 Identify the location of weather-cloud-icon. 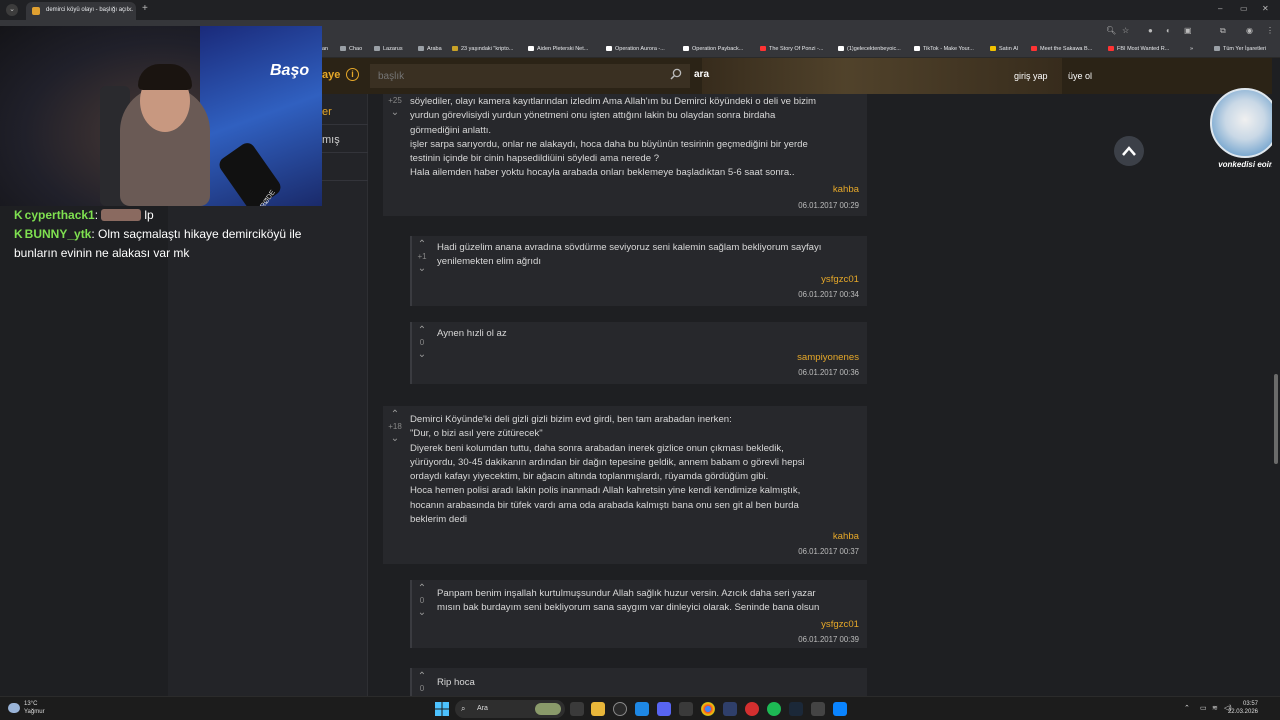
(14, 708).